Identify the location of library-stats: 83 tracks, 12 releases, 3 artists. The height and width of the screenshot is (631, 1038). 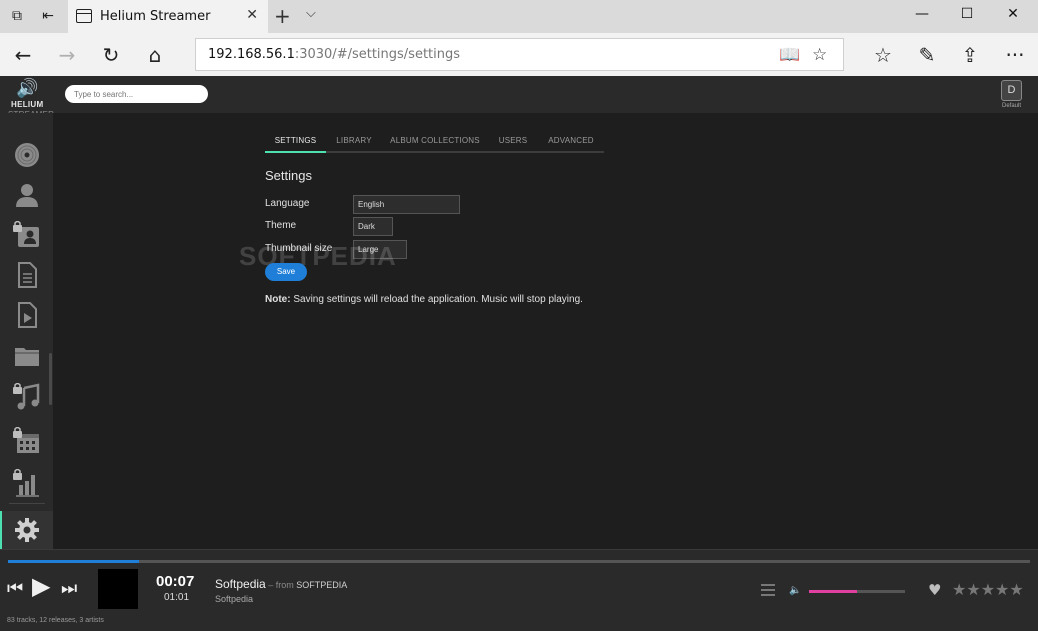
(55, 620).